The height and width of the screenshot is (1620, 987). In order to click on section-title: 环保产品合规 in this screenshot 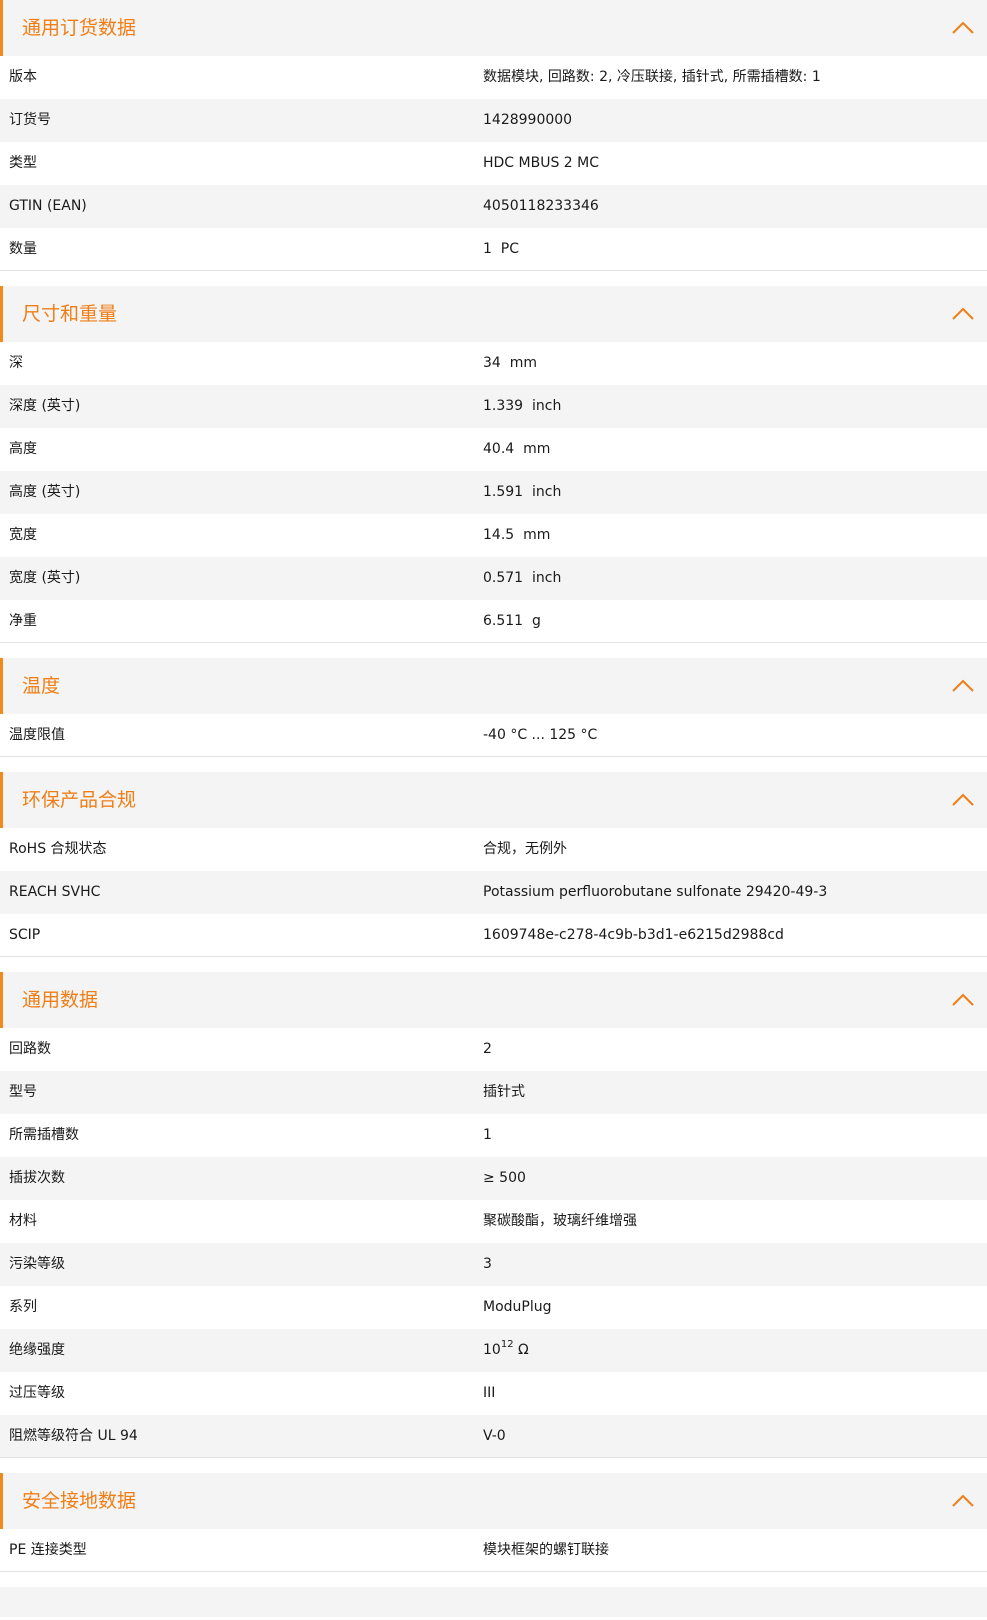, I will do `click(79, 800)`.